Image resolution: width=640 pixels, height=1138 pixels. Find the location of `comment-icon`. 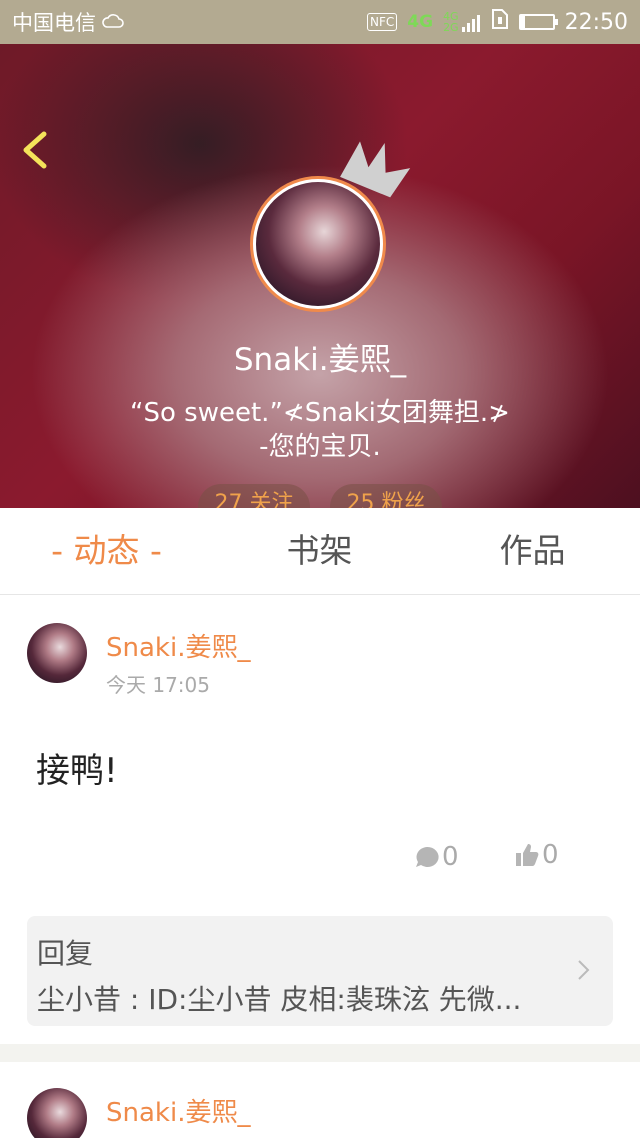

comment-icon is located at coordinates (427, 856).